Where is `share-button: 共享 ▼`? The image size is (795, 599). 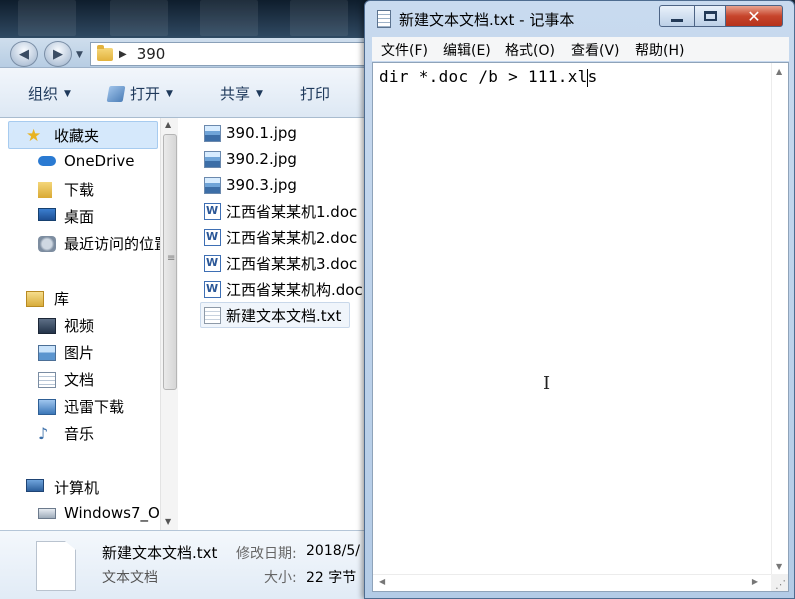
share-button: 共享 ▼ is located at coordinates (241, 93).